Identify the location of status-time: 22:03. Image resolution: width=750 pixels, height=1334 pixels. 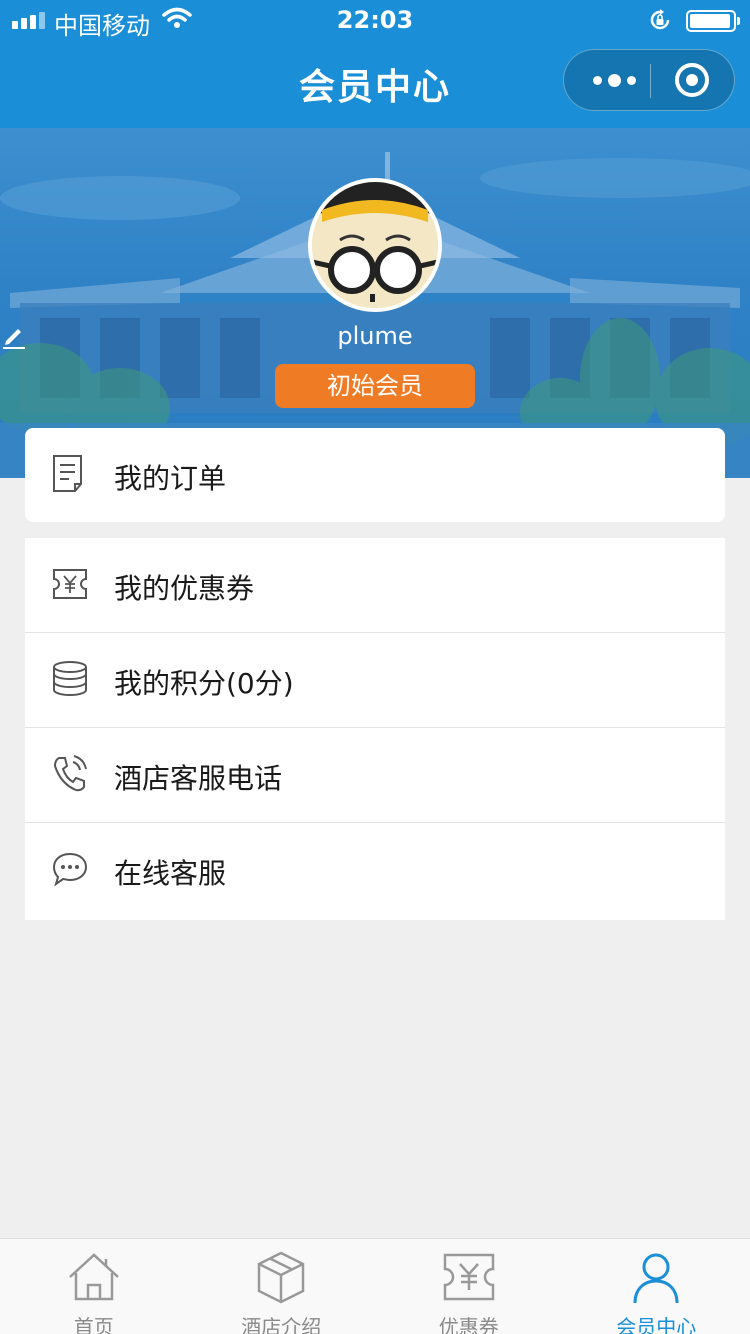
(375, 20).